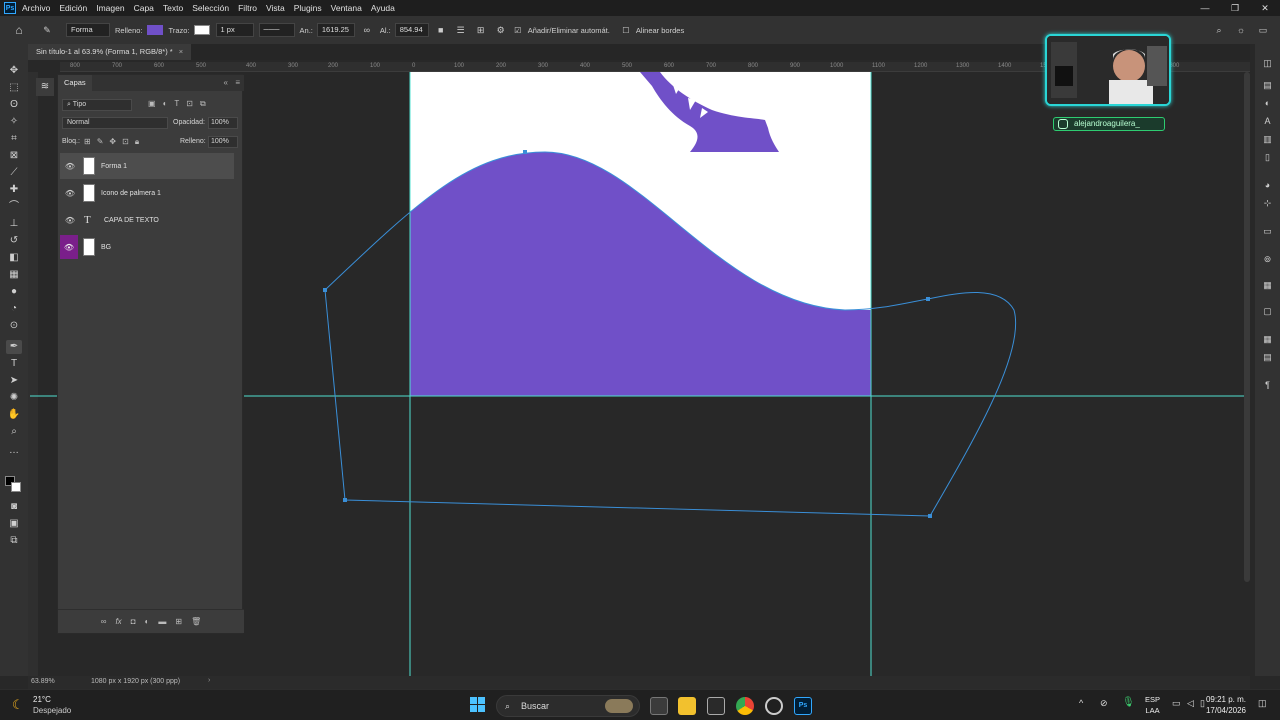 This screenshot has height=720, width=1280. What do you see at coordinates (568, 706) in the screenshot?
I see `taskbar-search: ⌕ Buscar` at bounding box center [568, 706].